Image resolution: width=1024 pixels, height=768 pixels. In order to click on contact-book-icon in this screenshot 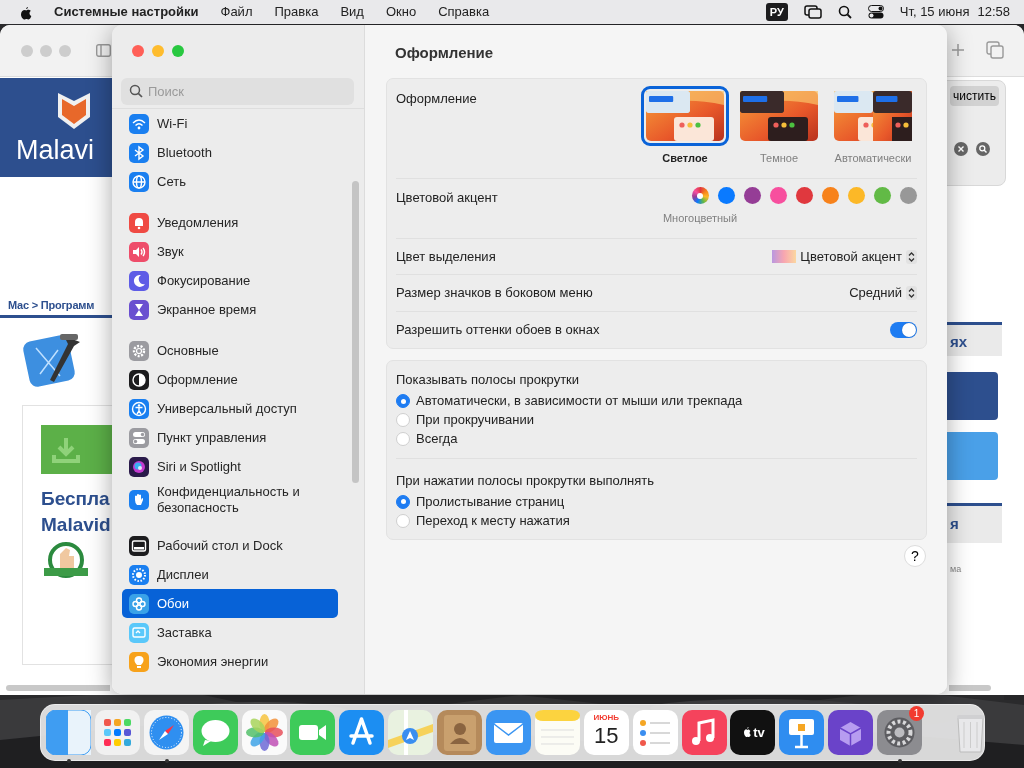, I will do `click(460, 732)`.